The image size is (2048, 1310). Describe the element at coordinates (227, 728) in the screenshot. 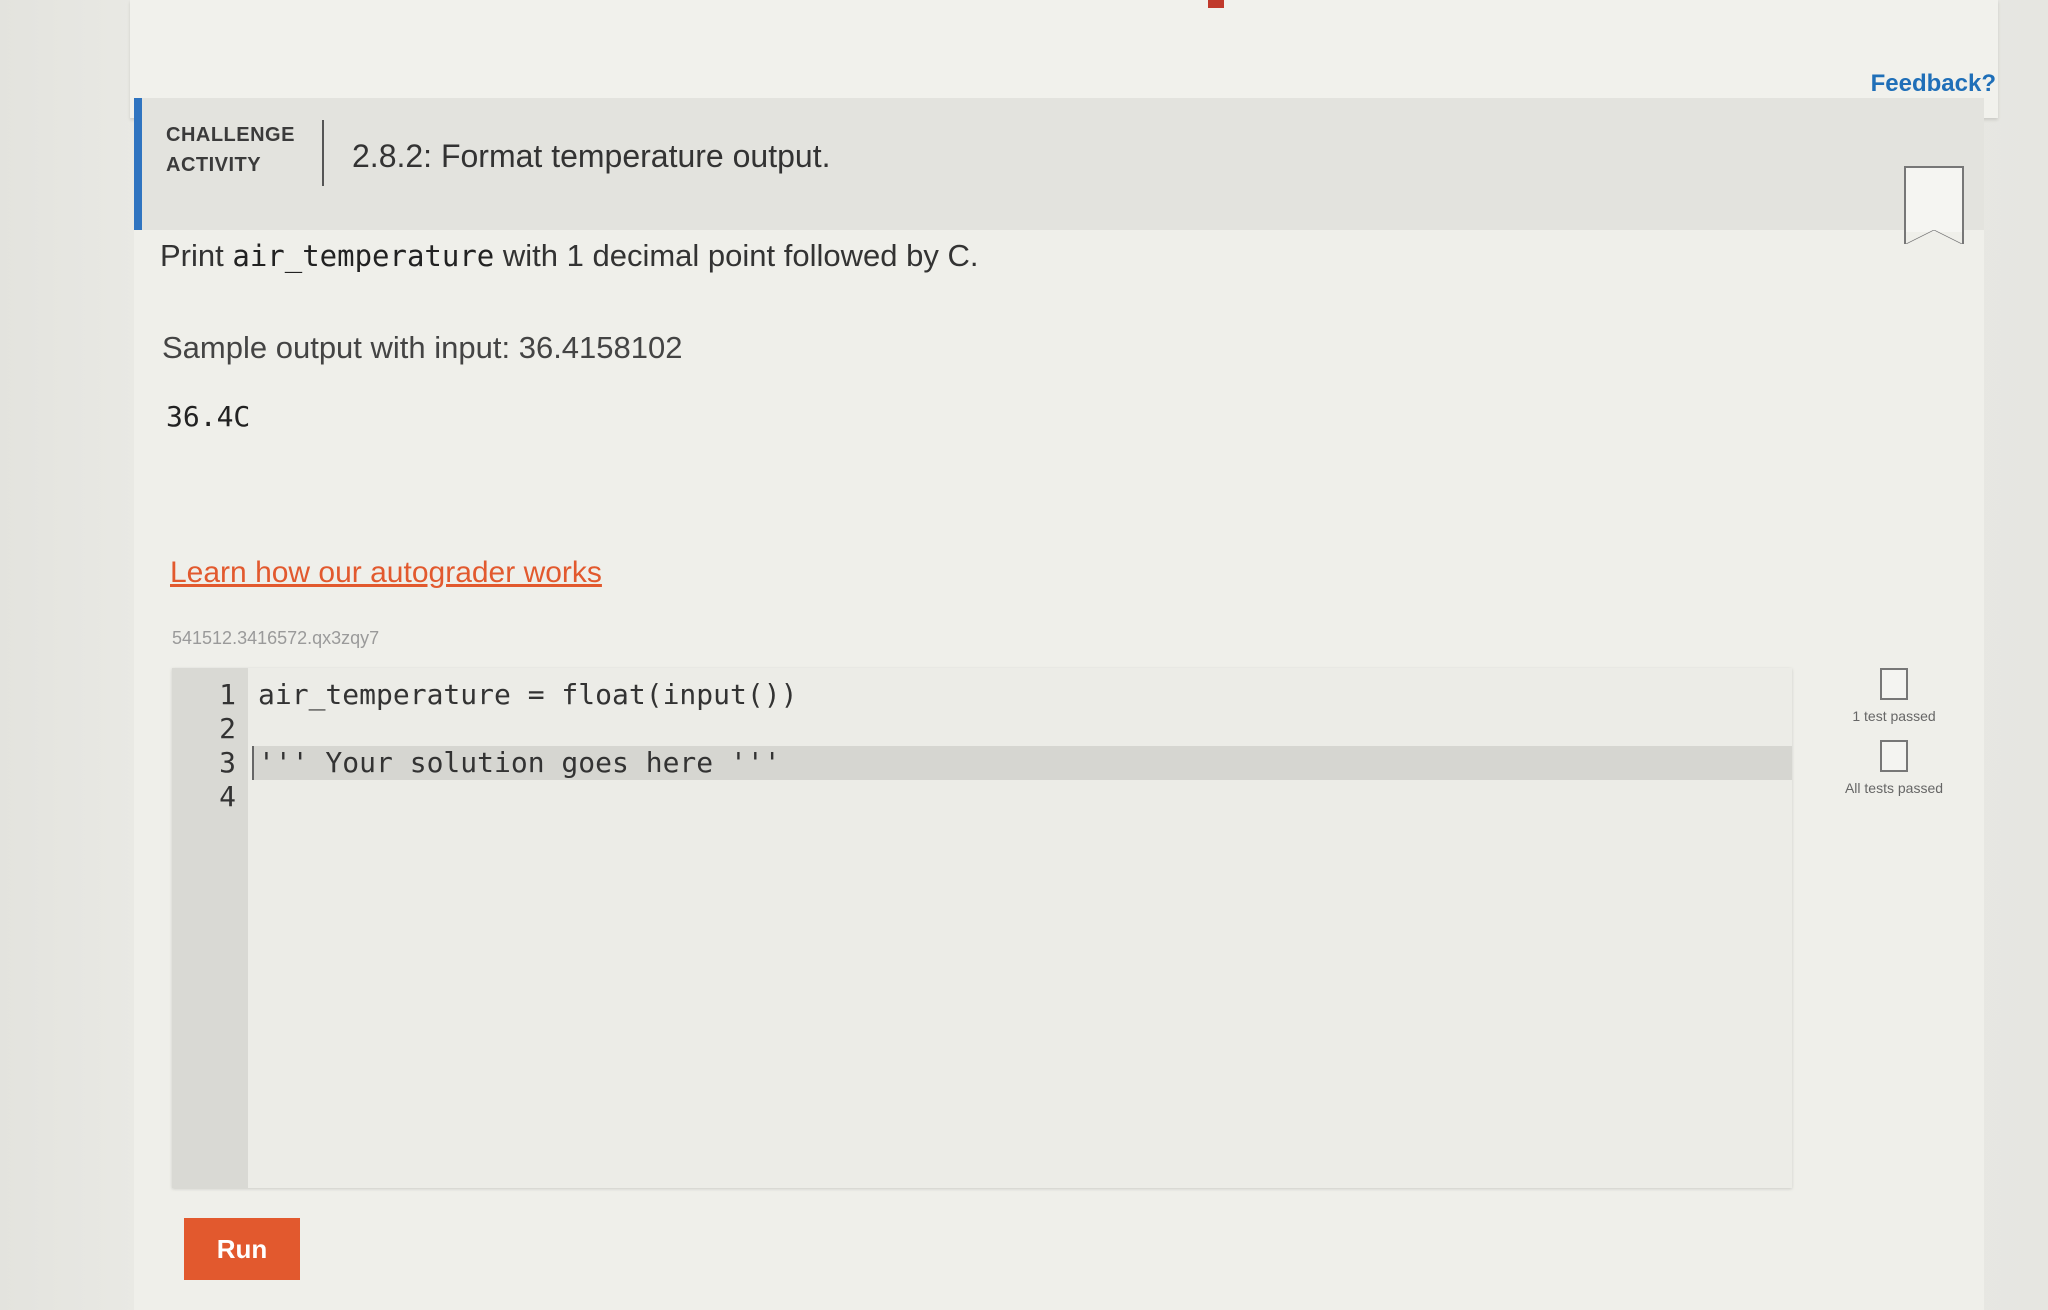

I see `line-number: 2` at that location.